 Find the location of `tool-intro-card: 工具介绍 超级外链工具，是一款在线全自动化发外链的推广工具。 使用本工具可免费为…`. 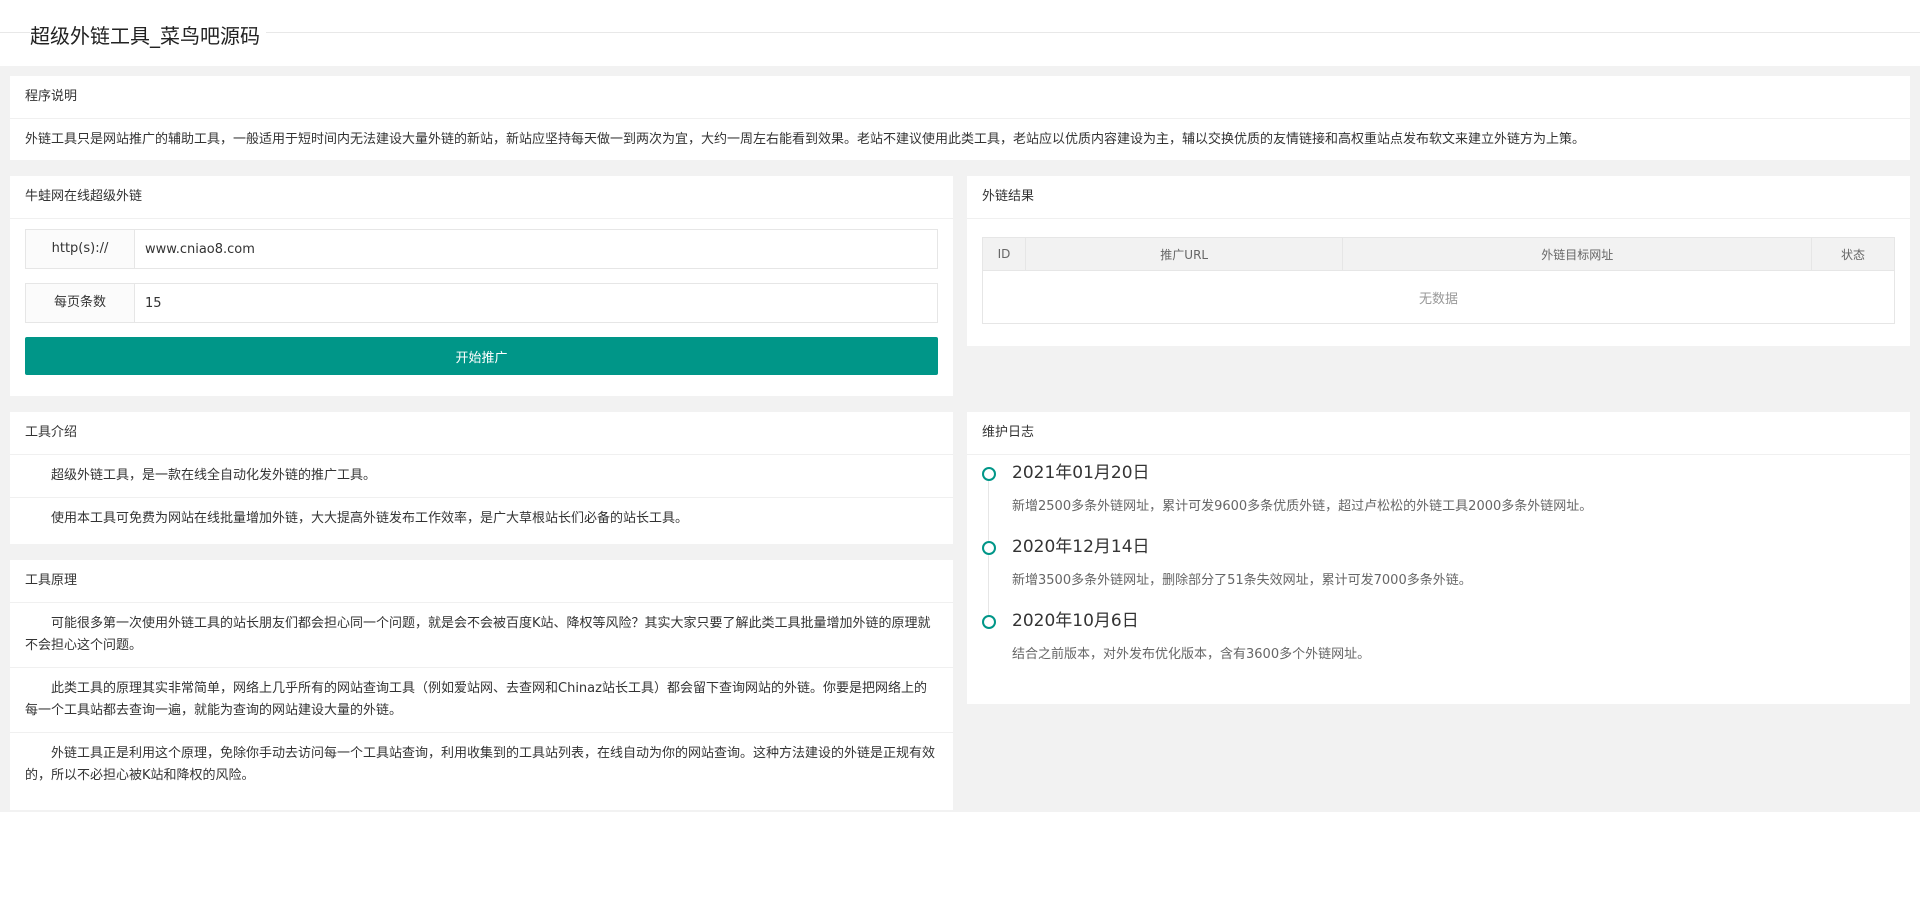

tool-intro-card: 工具介绍 超级外链工具，是一款在线全自动化发外链的推广工具。 使用本工具可免费为… is located at coordinates (481, 478).